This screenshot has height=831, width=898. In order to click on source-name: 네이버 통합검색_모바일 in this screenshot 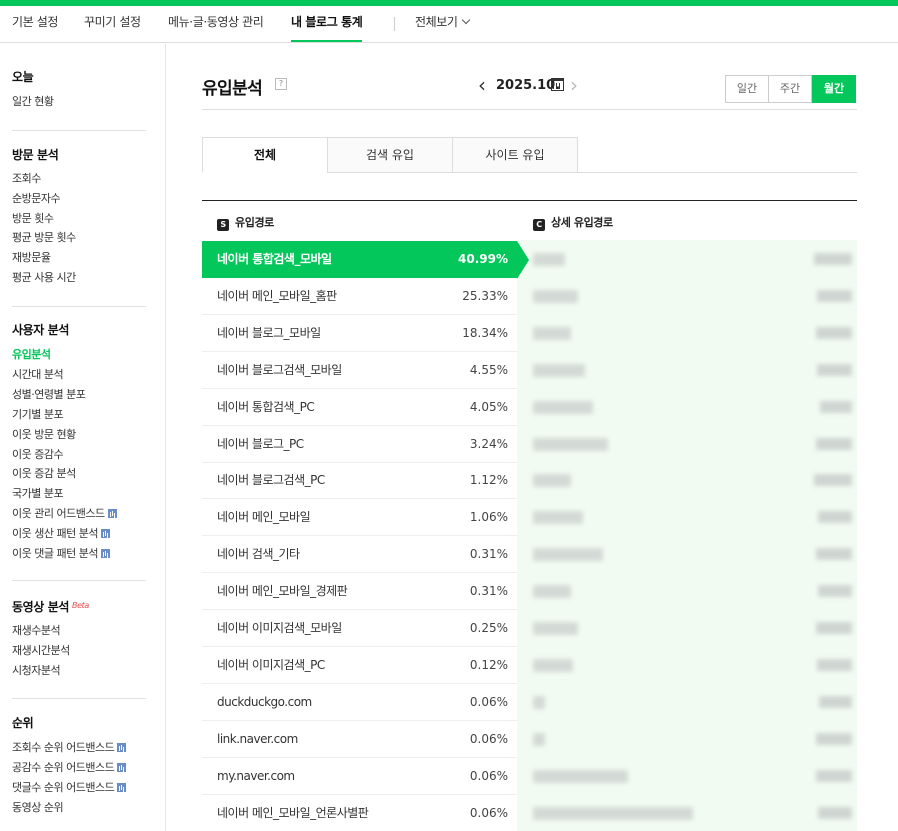, I will do `click(274, 259)`.